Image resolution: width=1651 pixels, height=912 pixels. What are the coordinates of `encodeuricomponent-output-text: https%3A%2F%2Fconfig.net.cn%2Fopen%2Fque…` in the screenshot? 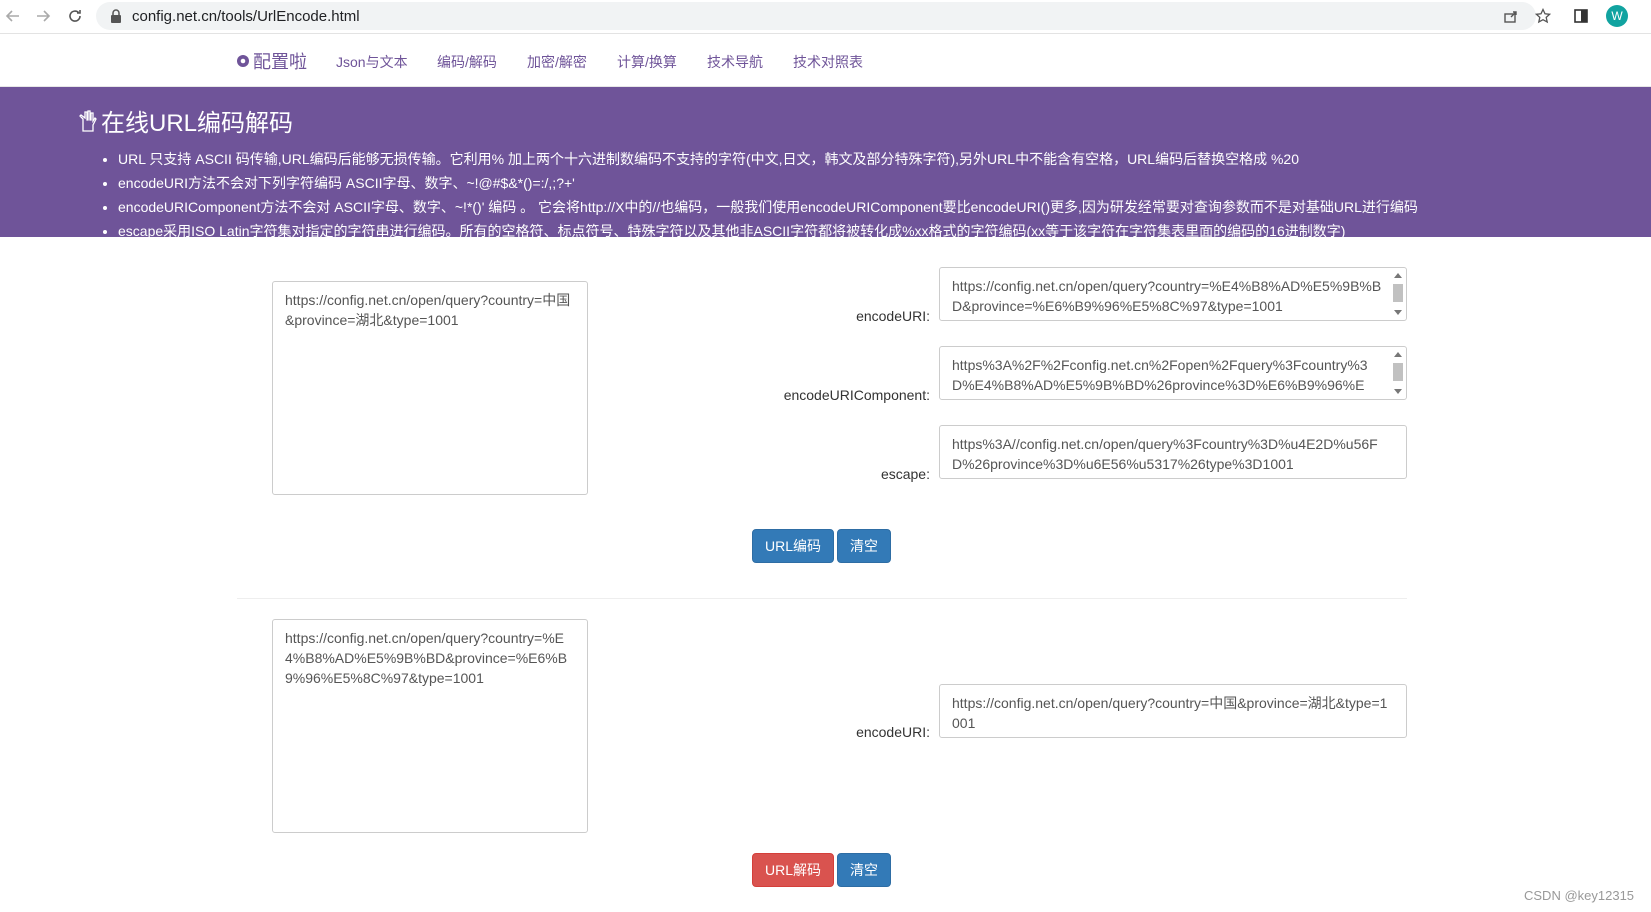 It's located at (1160, 378).